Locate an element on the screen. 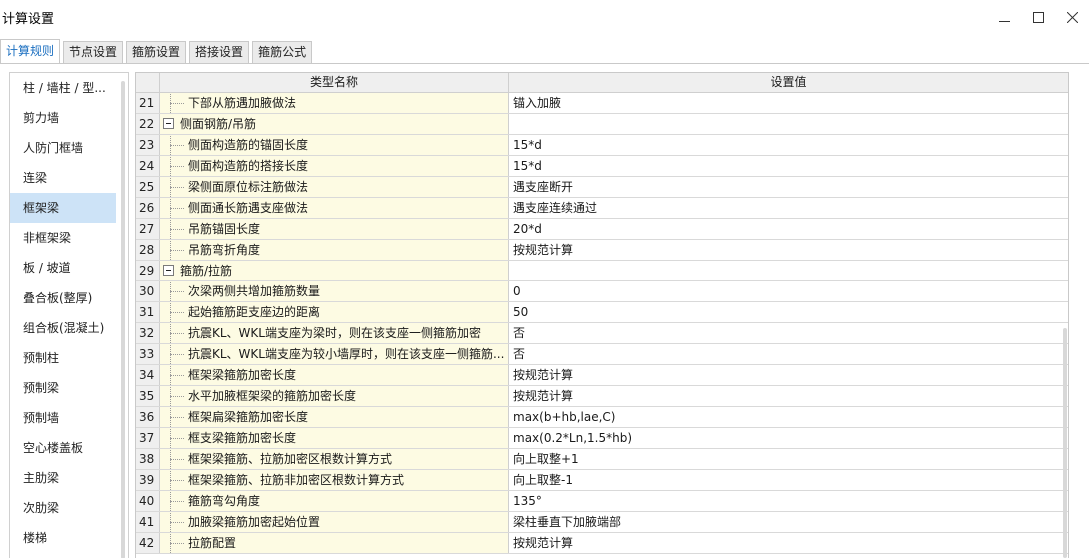 This screenshot has height=558, width=1089. setting-value: 20*d is located at coordinates (788, 228).